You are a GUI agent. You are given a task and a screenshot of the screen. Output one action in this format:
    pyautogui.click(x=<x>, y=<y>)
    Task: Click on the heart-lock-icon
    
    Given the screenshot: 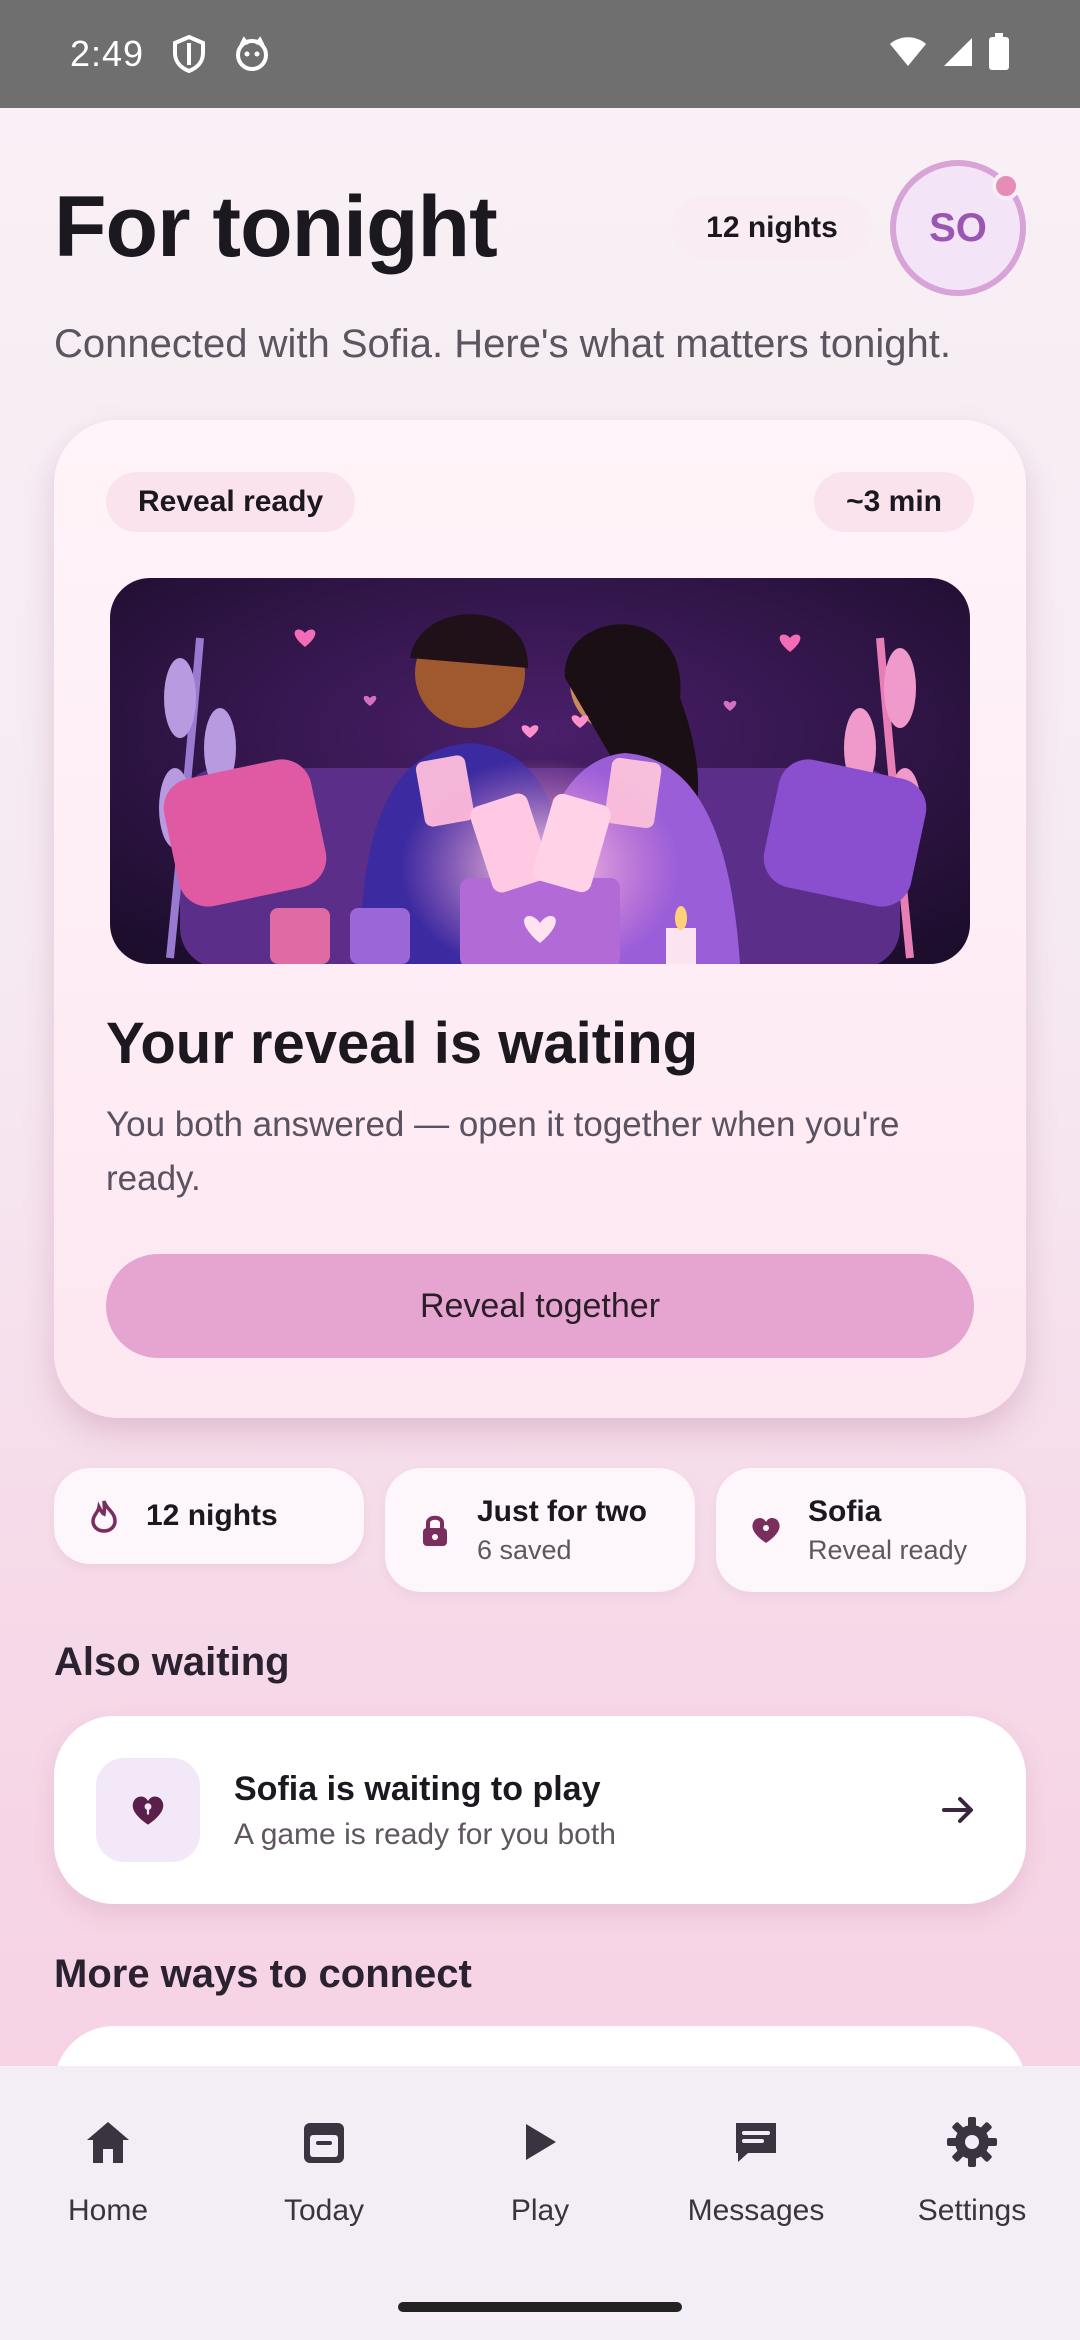 What is the action you would take?
    pyautogui.click(x=148, y=1810)
    